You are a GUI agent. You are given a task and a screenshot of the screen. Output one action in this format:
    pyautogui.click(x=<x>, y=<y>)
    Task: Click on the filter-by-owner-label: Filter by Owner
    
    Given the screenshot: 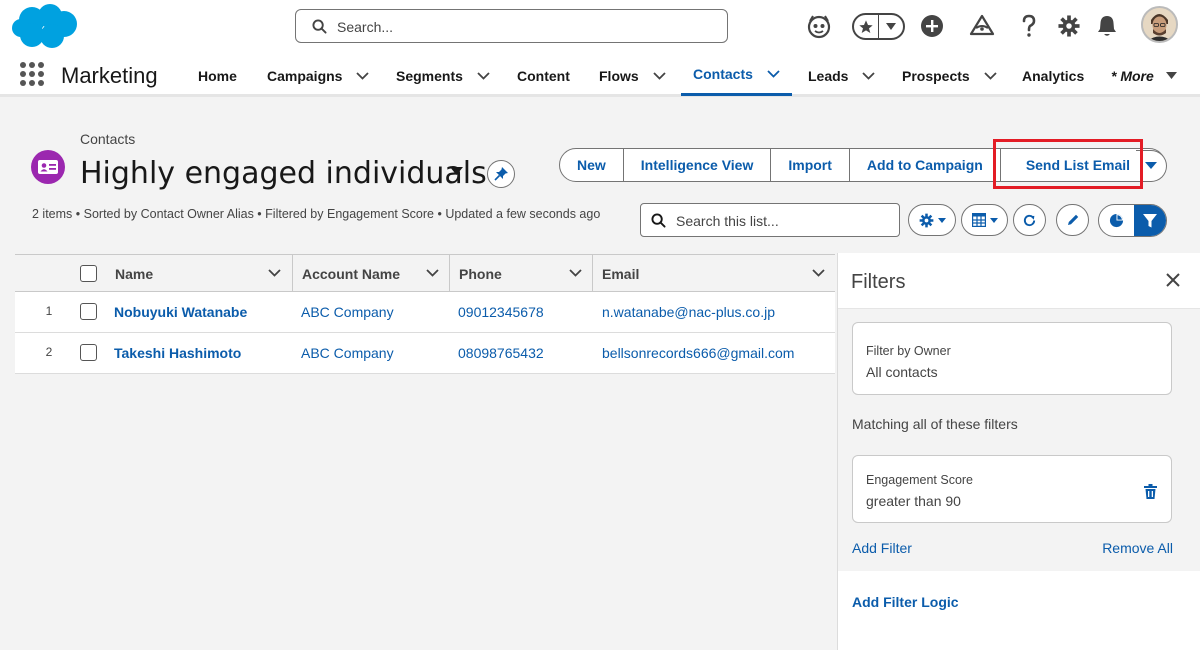 What is the action you would take?
    pyautogui.click(x=908, y=351)
    